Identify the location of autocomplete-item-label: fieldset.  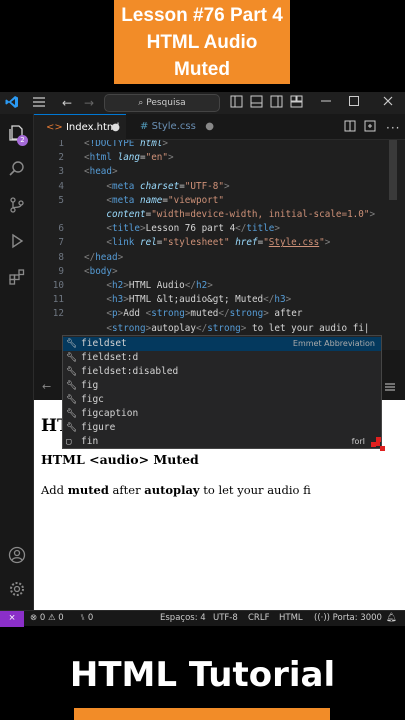
(104, 343).